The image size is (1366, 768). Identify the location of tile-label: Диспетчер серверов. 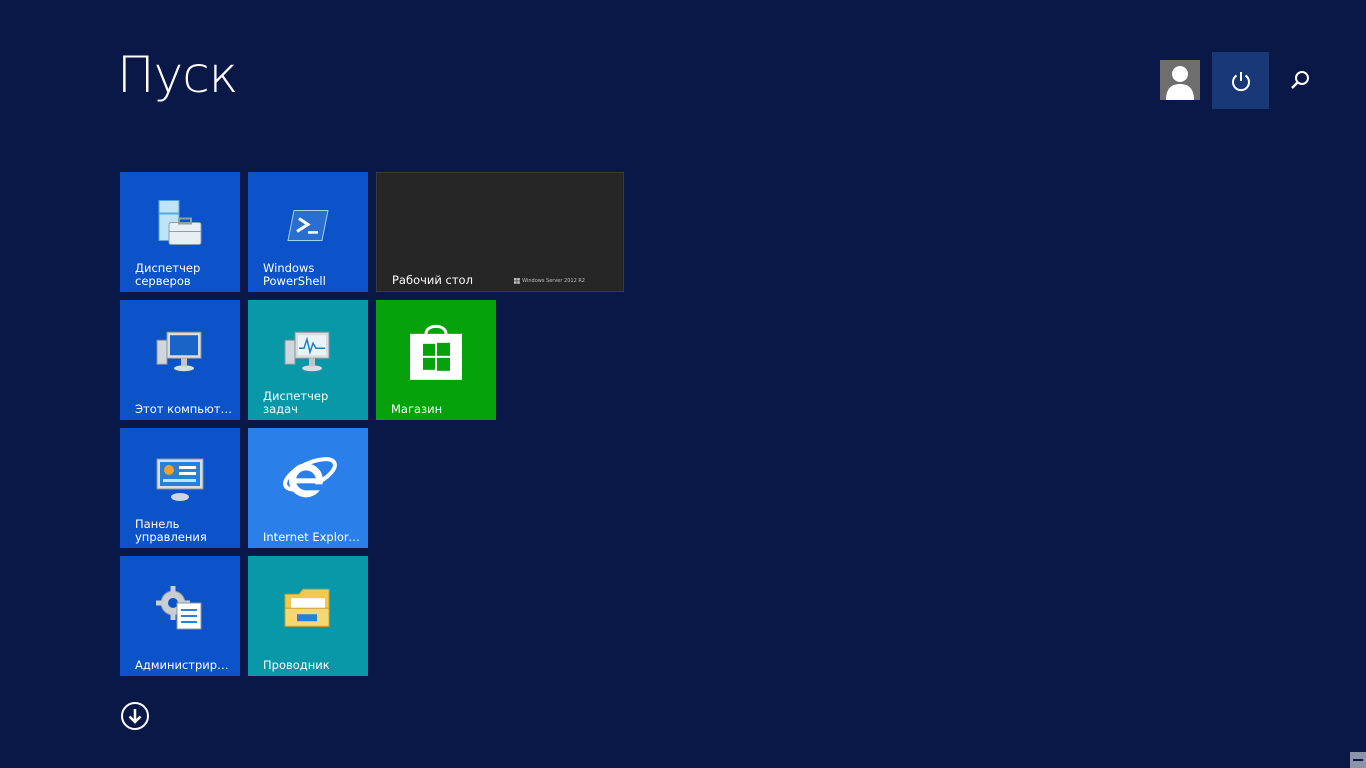
(168, 275).